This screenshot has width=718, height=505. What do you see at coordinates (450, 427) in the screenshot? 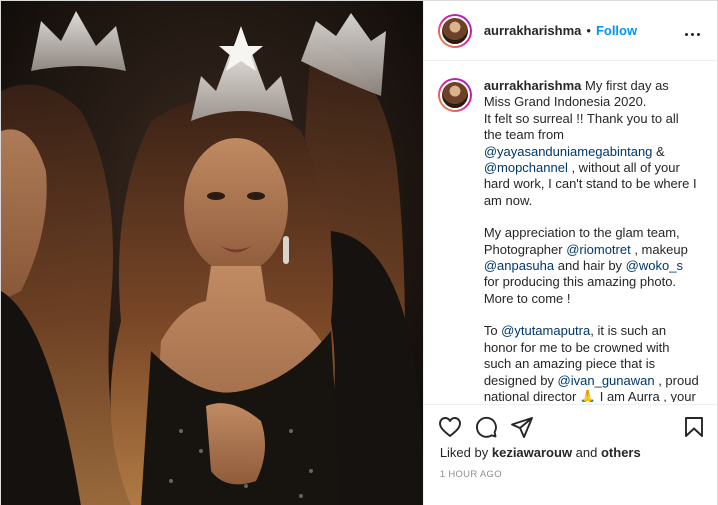
I see `heart-icon` at bounding box center [450, 427].